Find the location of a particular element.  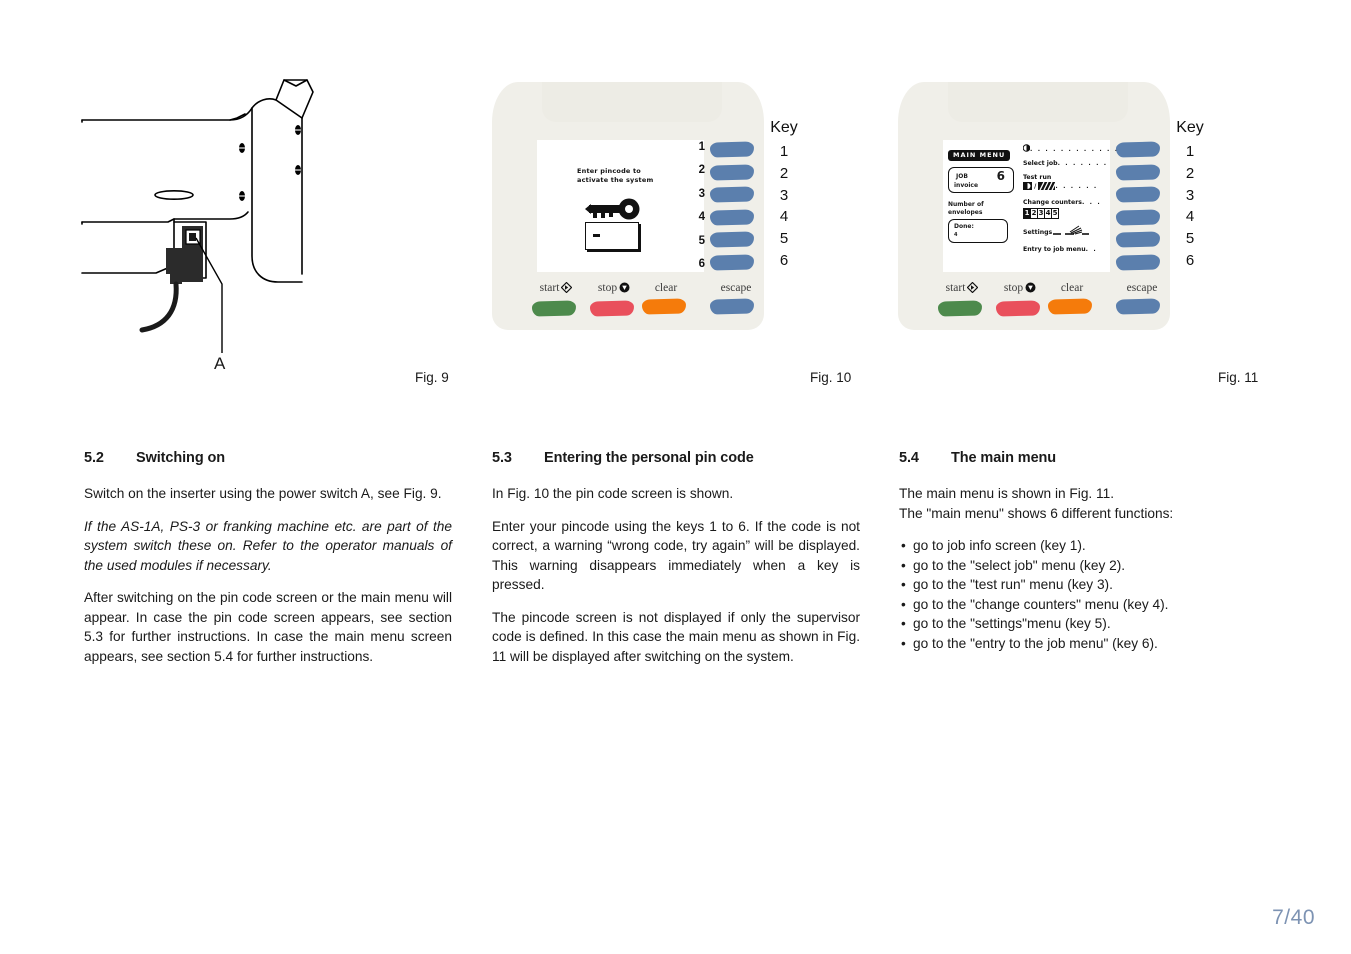

counter-segment: 5 is located at coordinates (1055, 213).